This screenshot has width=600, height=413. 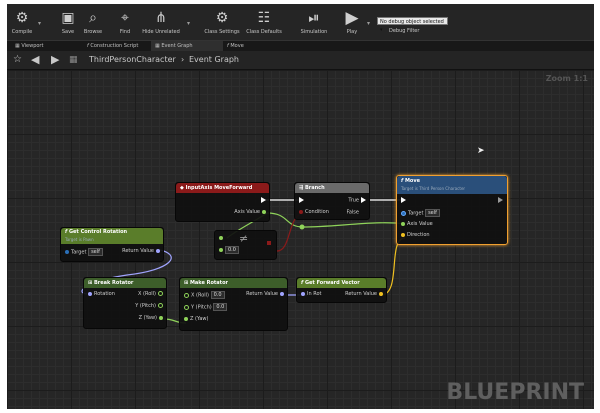 What do you see at coordinates (195, 319) in the screenshot?
I see `make-rotator-z-pin: Z (Yaw)` at bounding box center [195, 319].